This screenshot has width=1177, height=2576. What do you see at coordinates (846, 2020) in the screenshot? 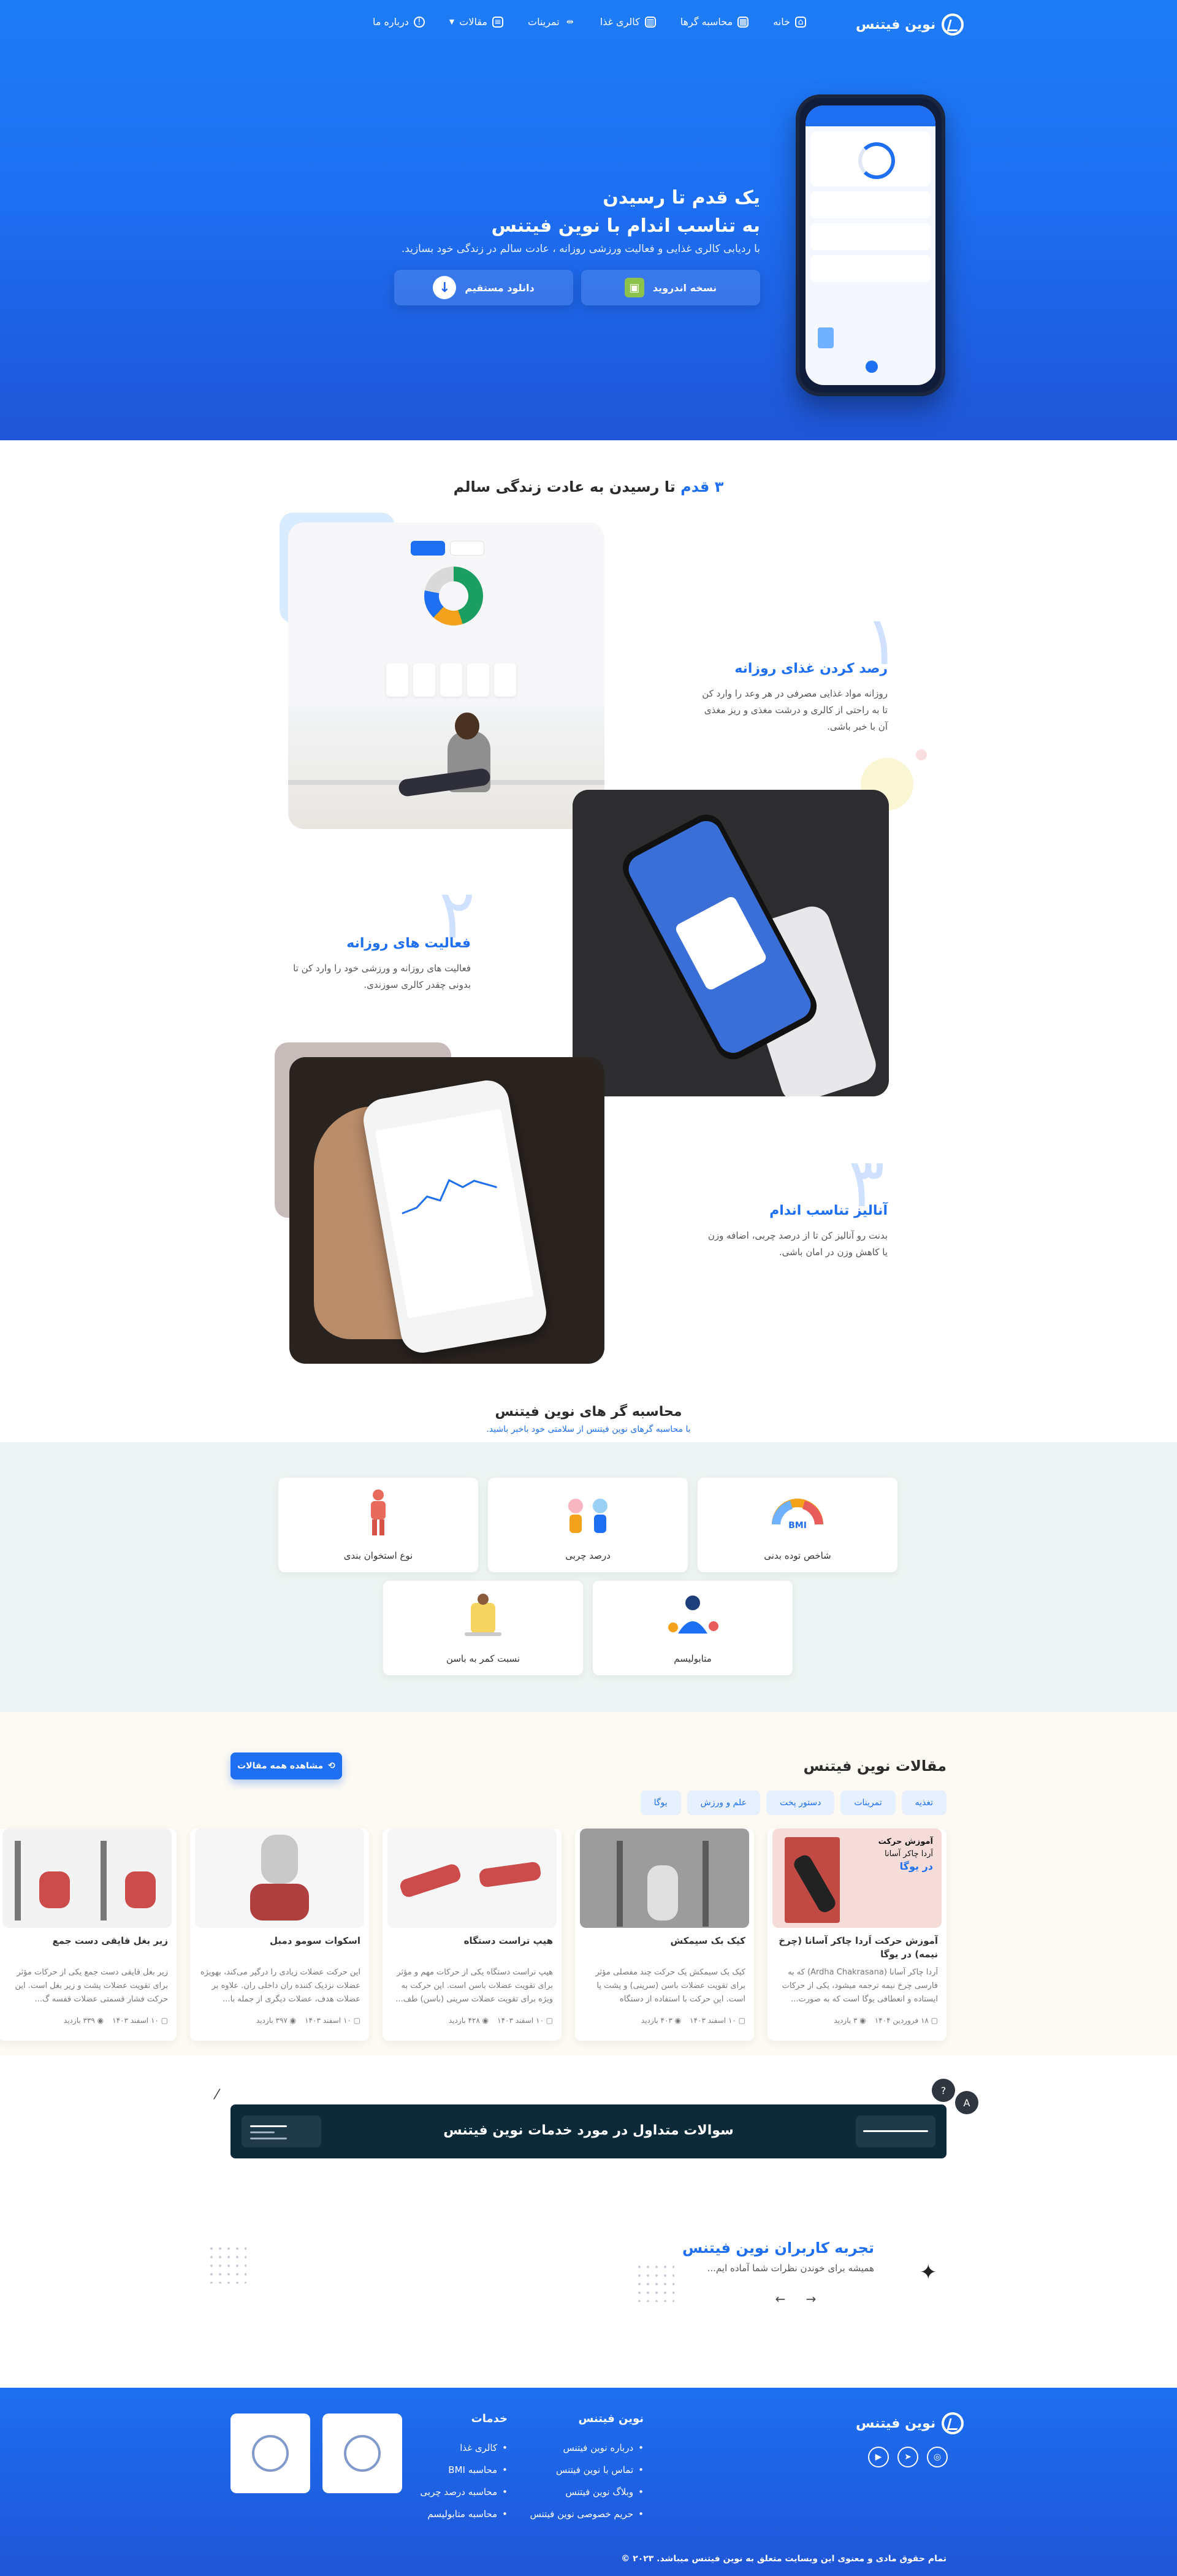
I see `article-views-text: ۳ بازدید` at bounding box center [846, 2020].